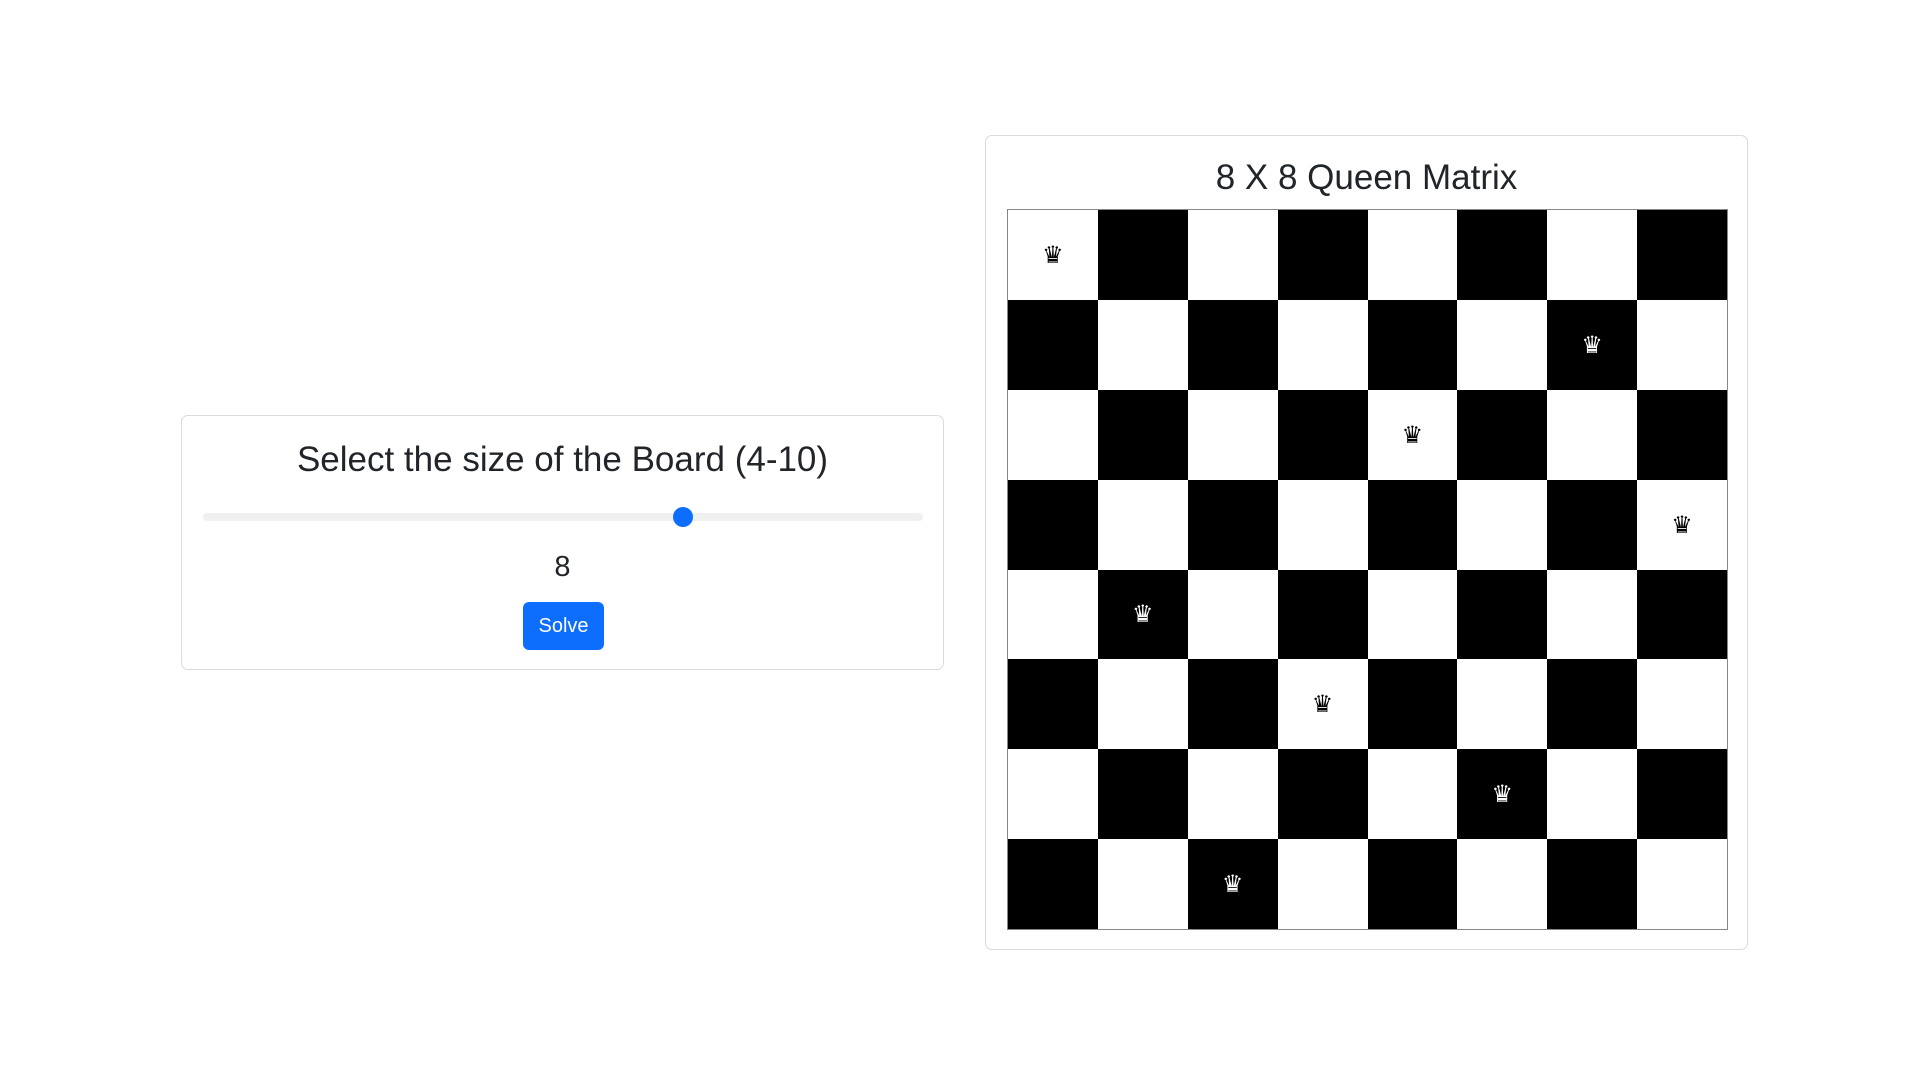 This screenshot has height=1080, width=1920. Describe the element at coordinates (562, 567) in the screenshot. I see `board-size-value: 8` at that location.